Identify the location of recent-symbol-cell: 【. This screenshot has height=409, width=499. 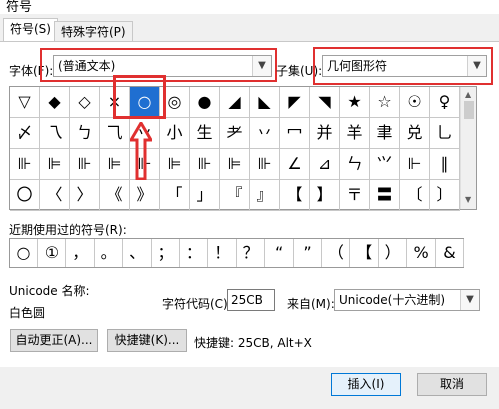
(365, 253).